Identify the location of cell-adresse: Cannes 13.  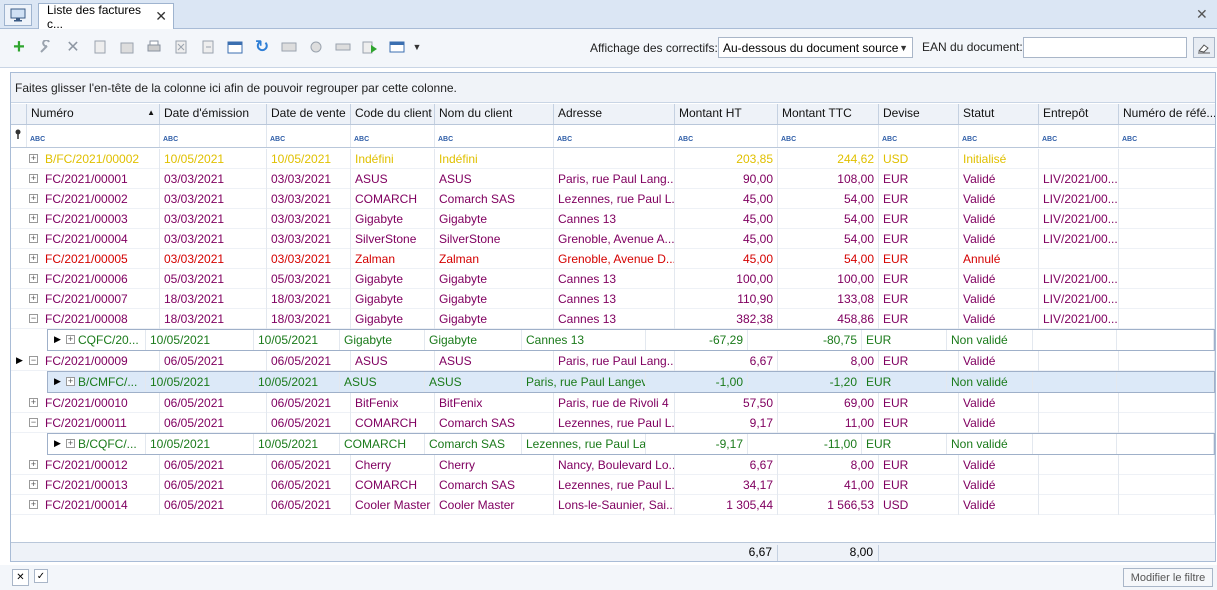
(584, 340).